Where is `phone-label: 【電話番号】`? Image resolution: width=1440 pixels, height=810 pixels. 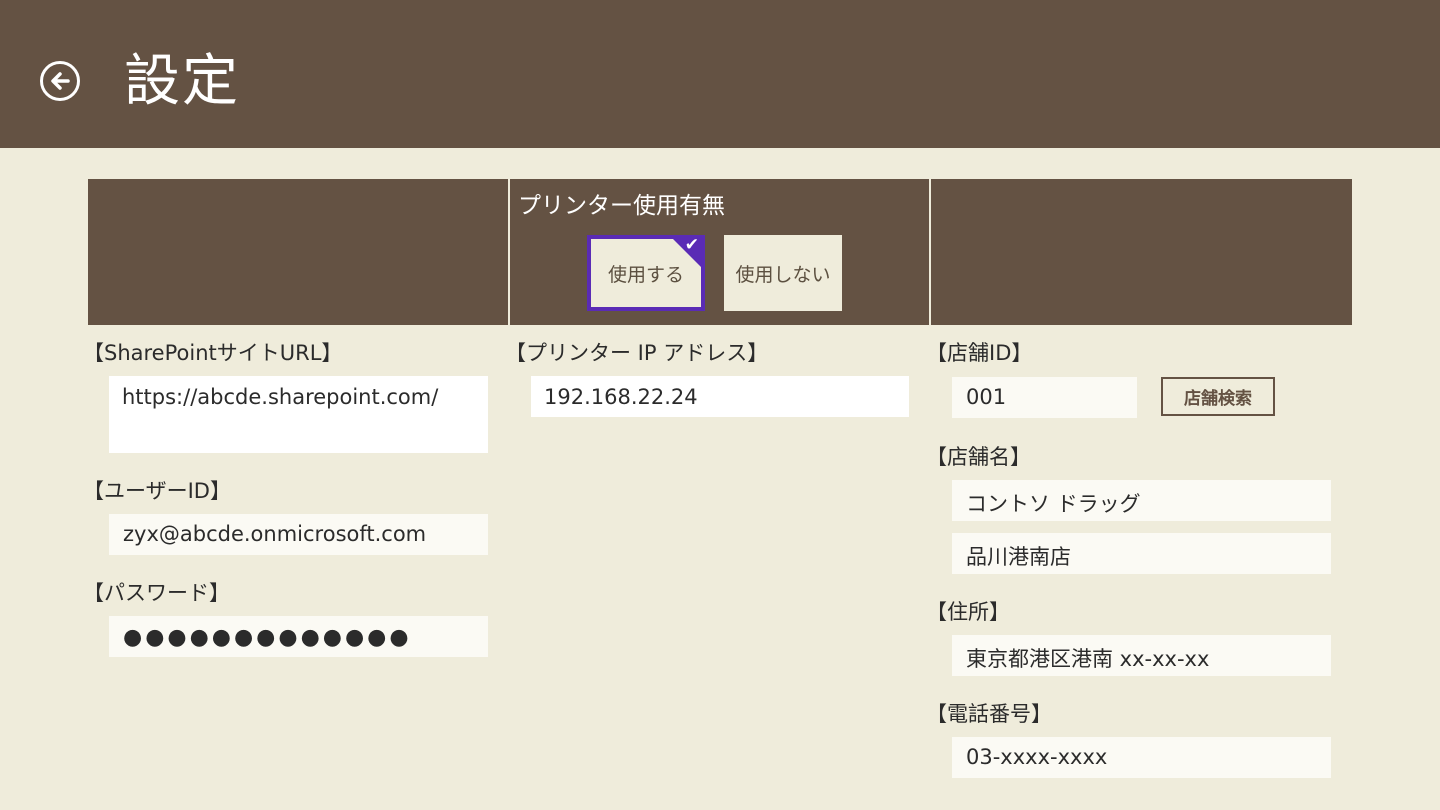 phone-label: 【電話番号】 is located at coordinates (989, 714).